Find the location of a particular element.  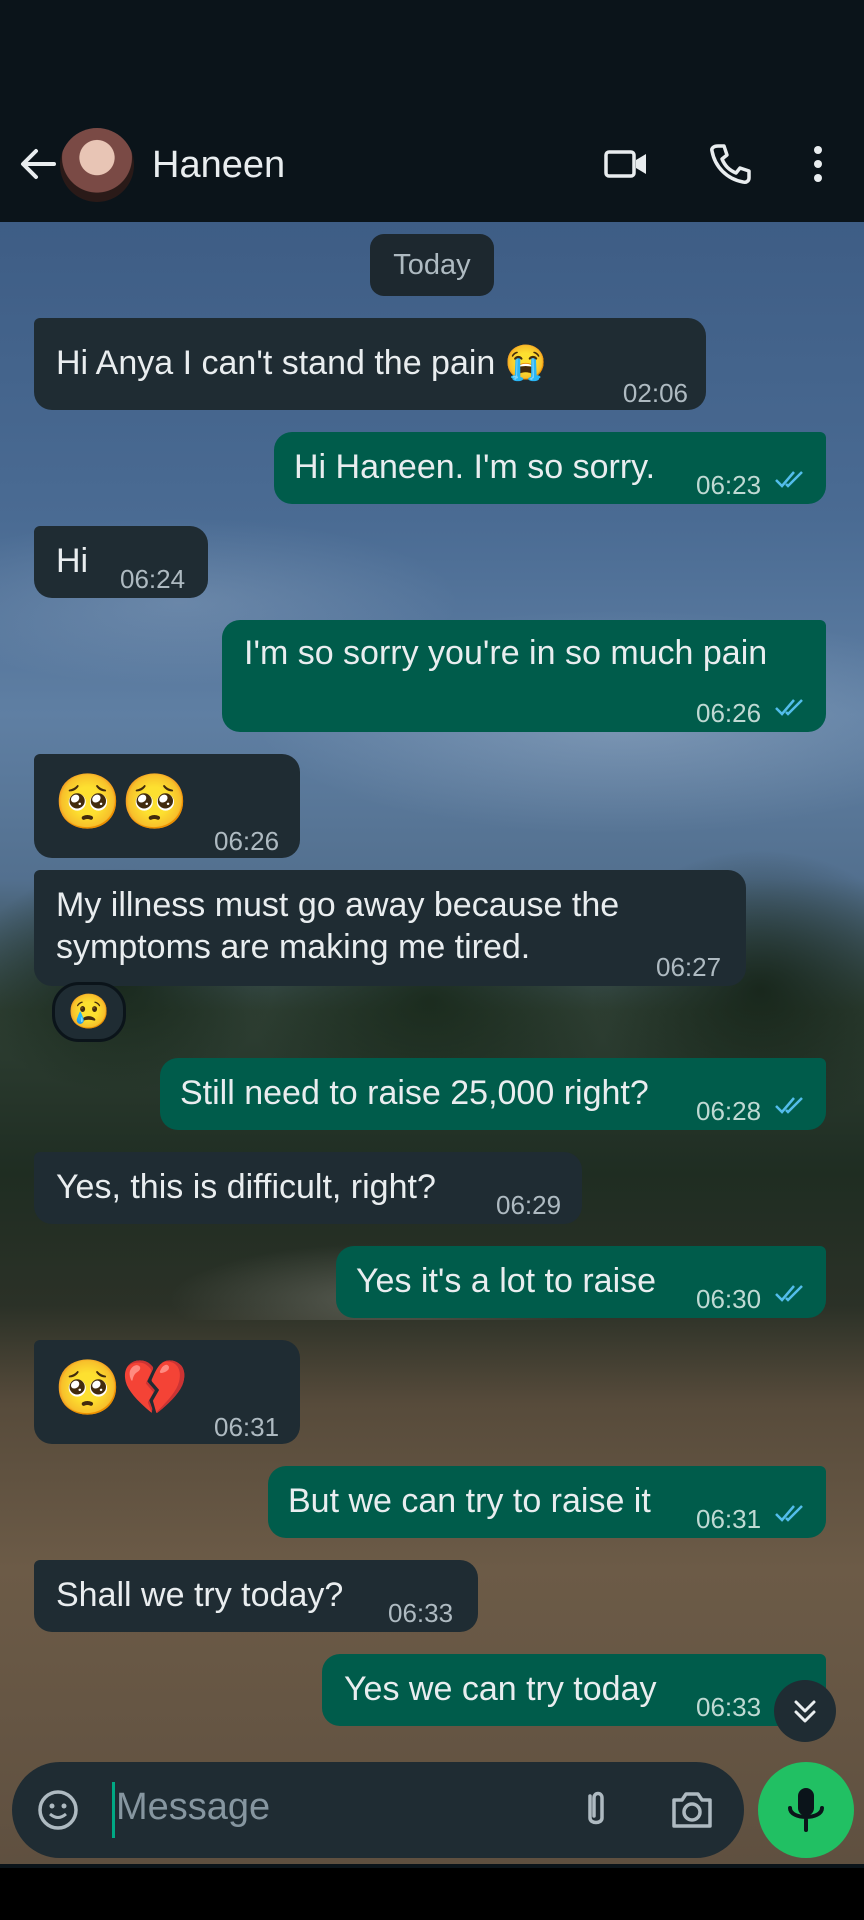

message-input: Message is located at coordinates (193, 1807).